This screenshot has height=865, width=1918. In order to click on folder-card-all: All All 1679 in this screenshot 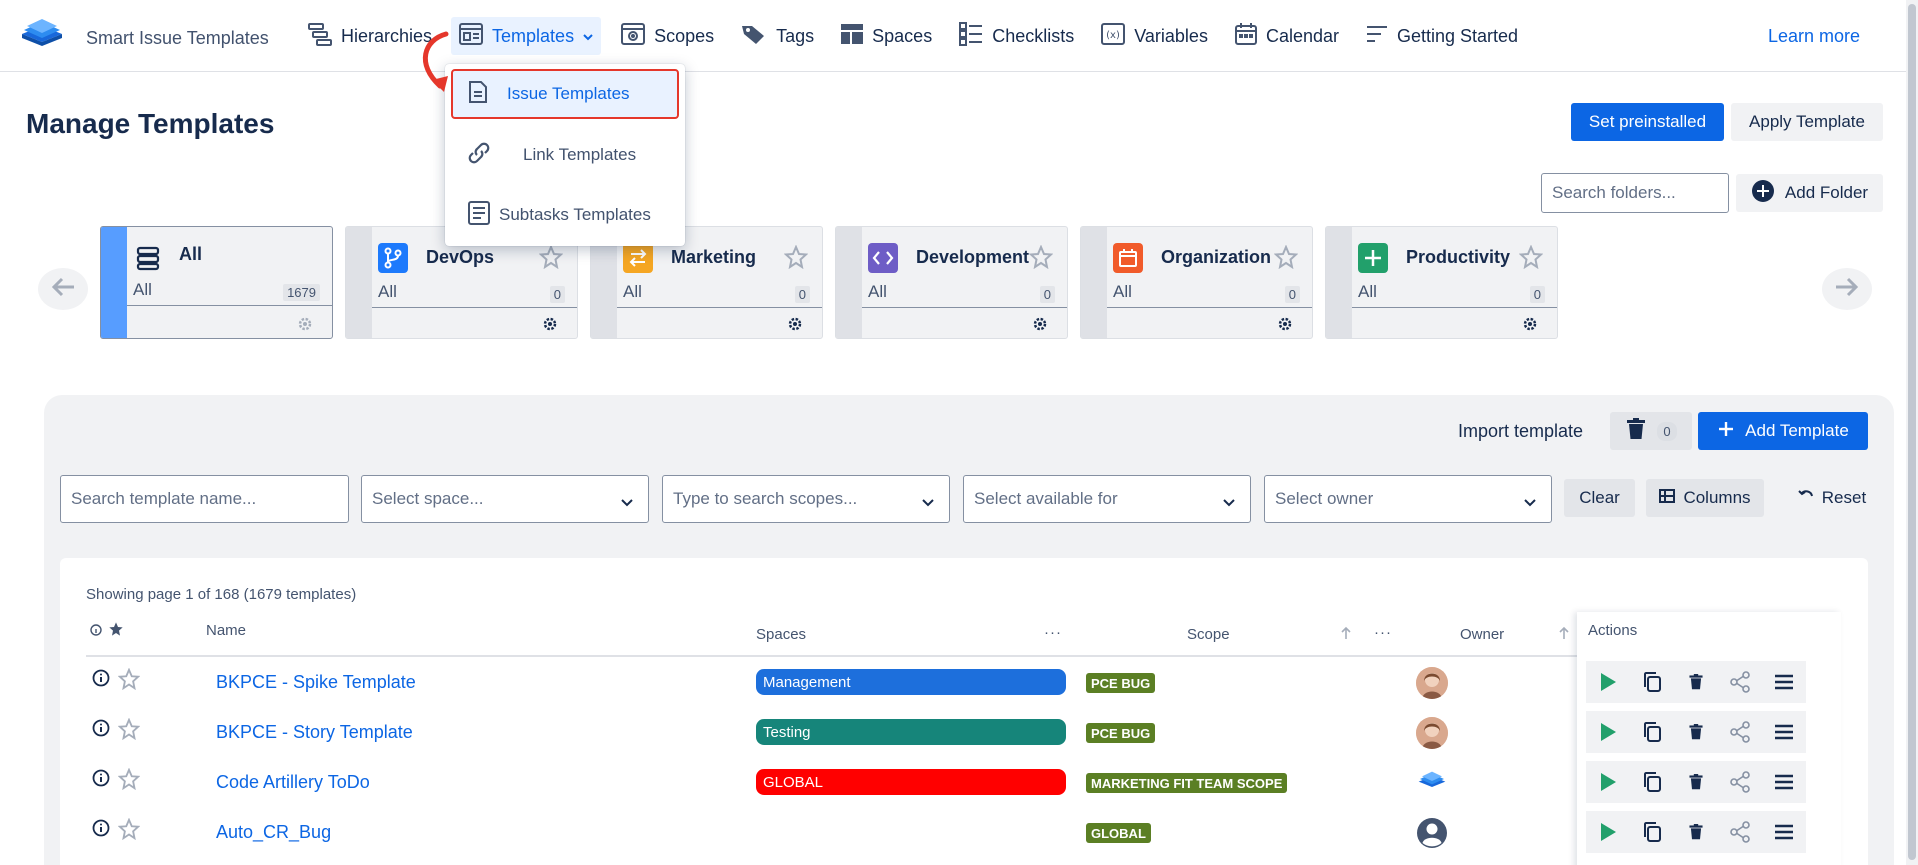, I will do `click(216, 282)`.